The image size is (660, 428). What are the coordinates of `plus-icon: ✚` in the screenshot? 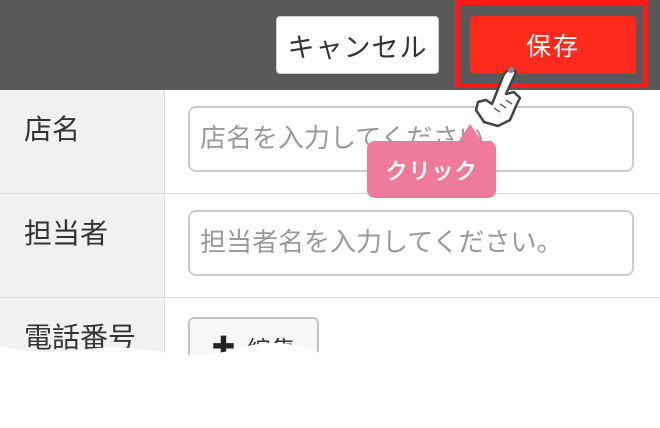 It's located at (223, 346).